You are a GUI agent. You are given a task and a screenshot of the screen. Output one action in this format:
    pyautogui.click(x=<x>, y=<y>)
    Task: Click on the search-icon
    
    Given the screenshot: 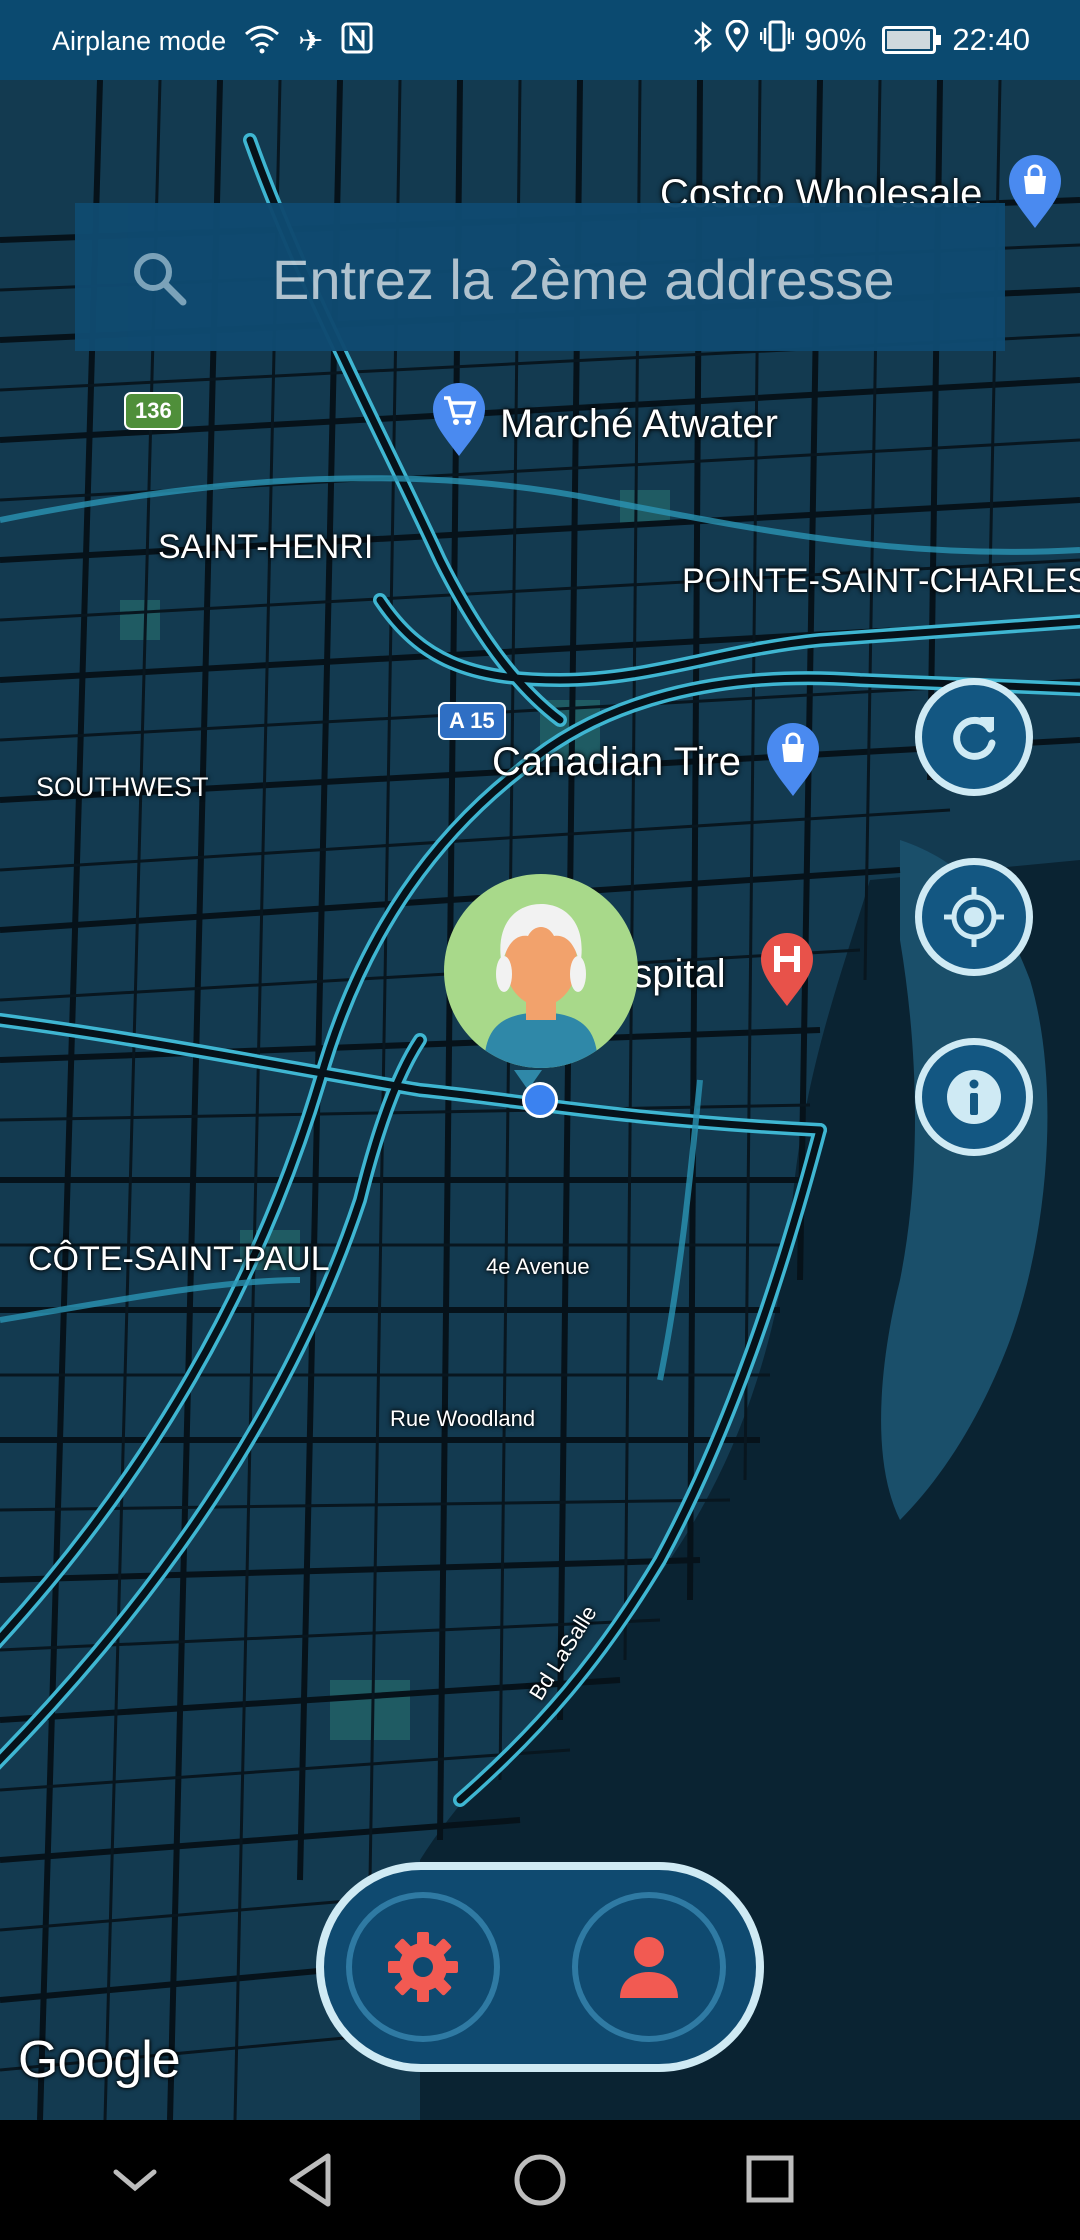 What is the action you would take?
    pyautogui.click(x=159, y=280)
    